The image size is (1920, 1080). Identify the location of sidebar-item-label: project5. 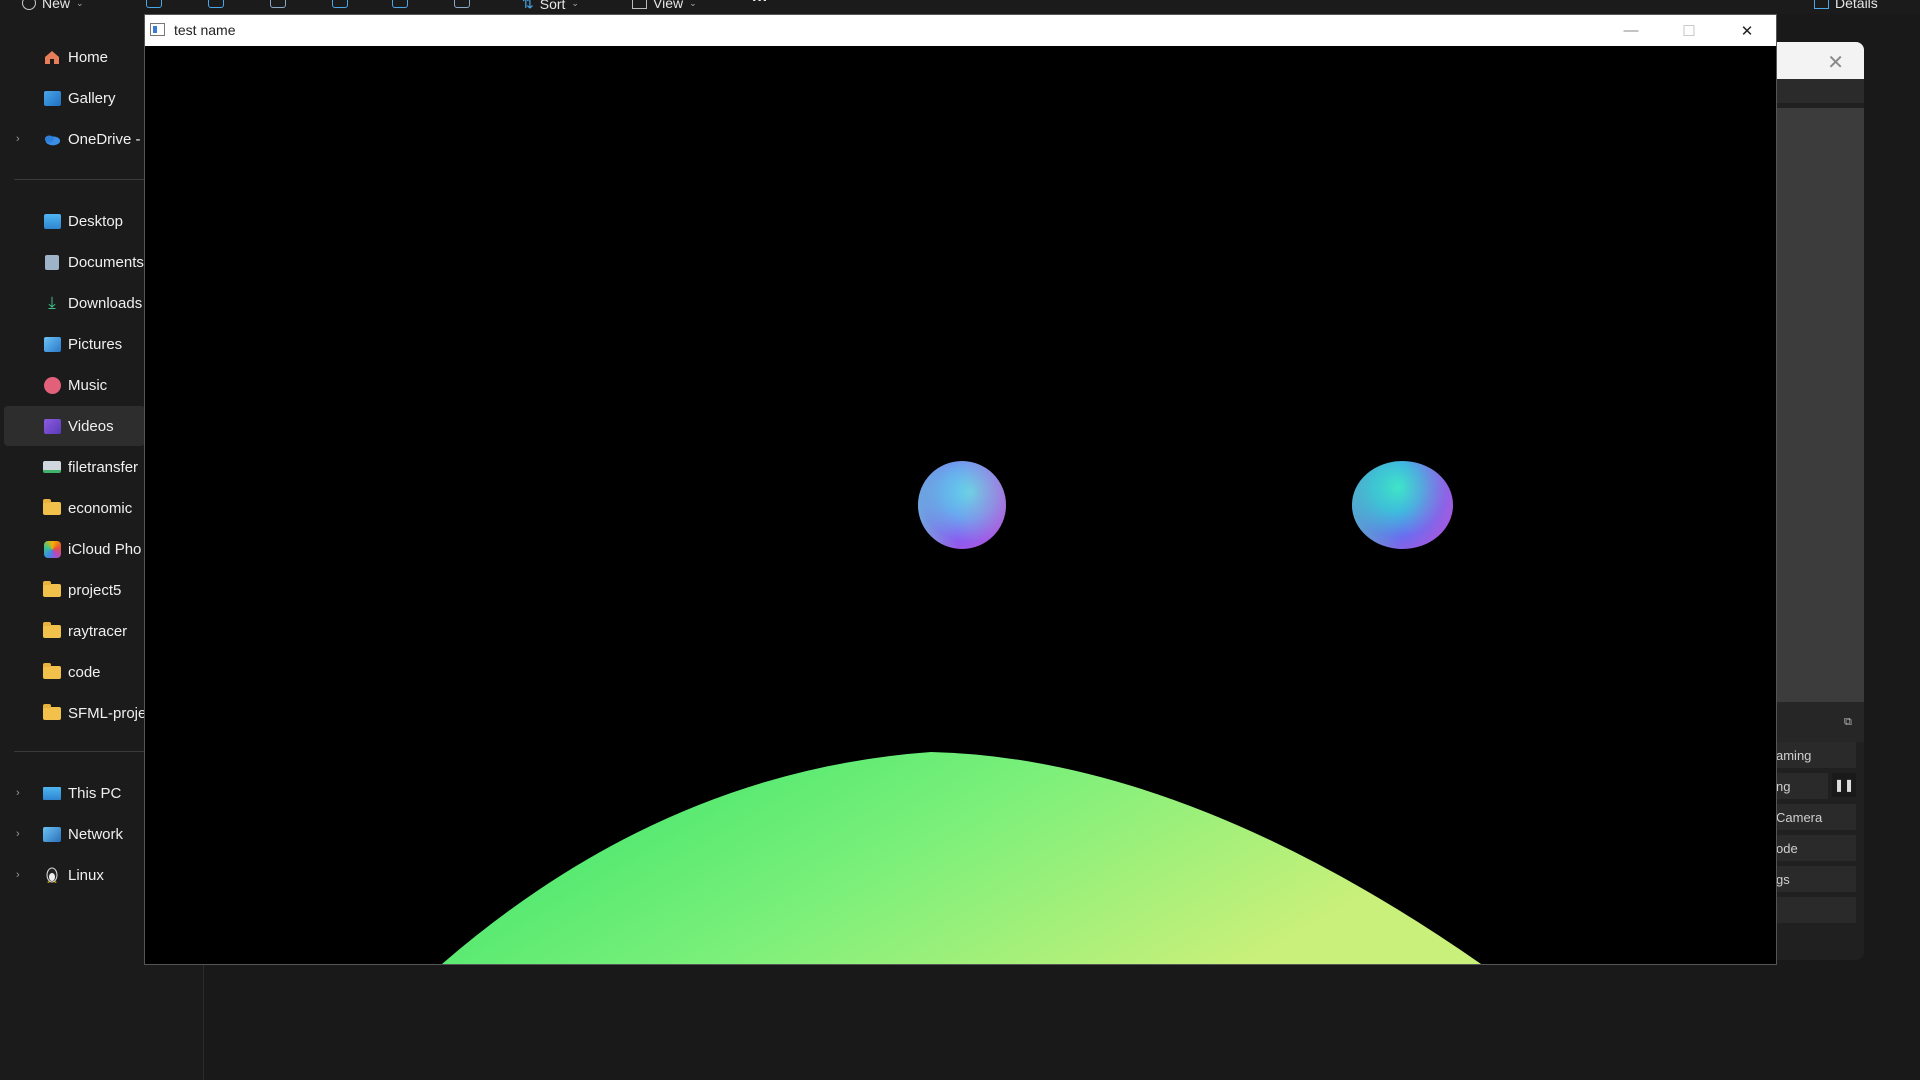
(95, 590).